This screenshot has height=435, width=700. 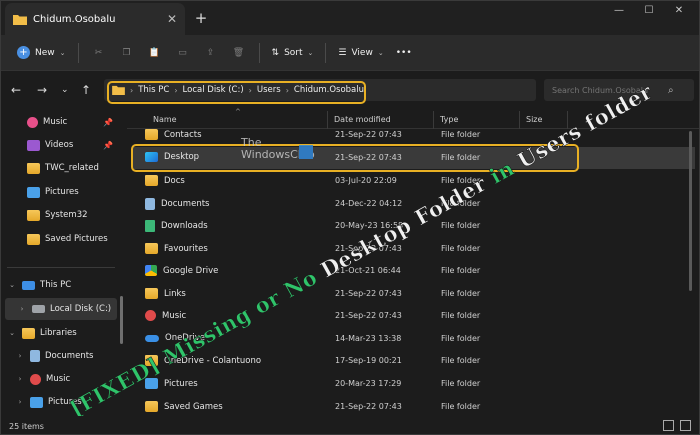 I want to click on tab-title: Chidum.Osobalu, so click(x=74, y=19).